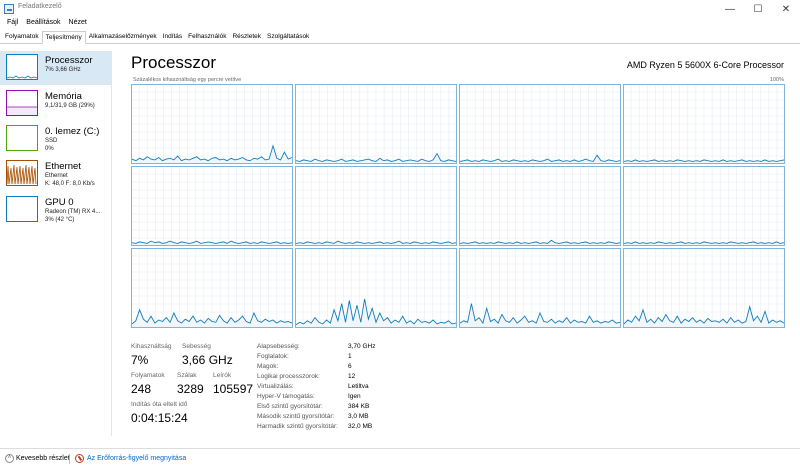 The width and height of the screenshot is (800, 469). Describe the element at coordinates (40, 6) in the screenshot. I see `window-title: Feladatkezelő` at that location.